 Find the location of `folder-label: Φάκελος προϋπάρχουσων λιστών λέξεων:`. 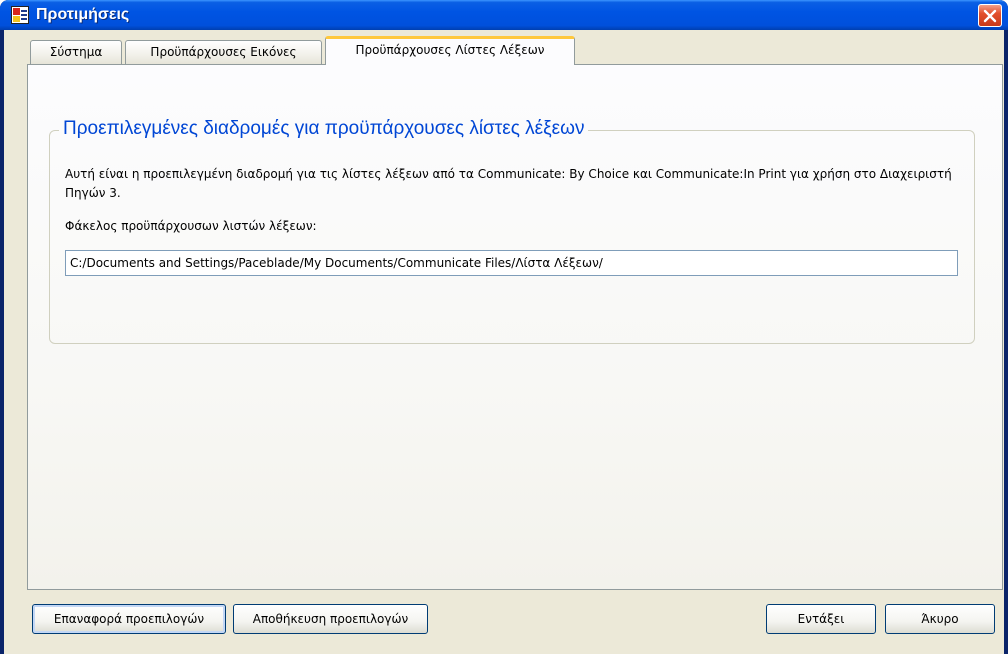

folder-label: Φάκελος προϋπάρχουσων λιστών λέξεων: is located at coordinates (191, 226).